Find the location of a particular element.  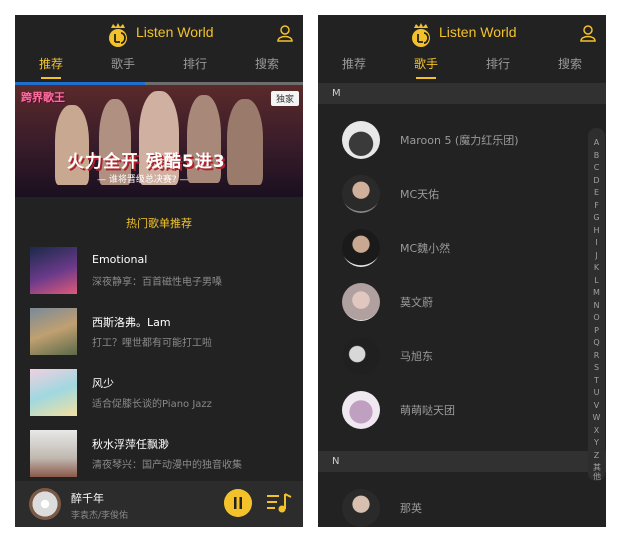

playlist-name: Emotional is located at coordinates (120, 259).